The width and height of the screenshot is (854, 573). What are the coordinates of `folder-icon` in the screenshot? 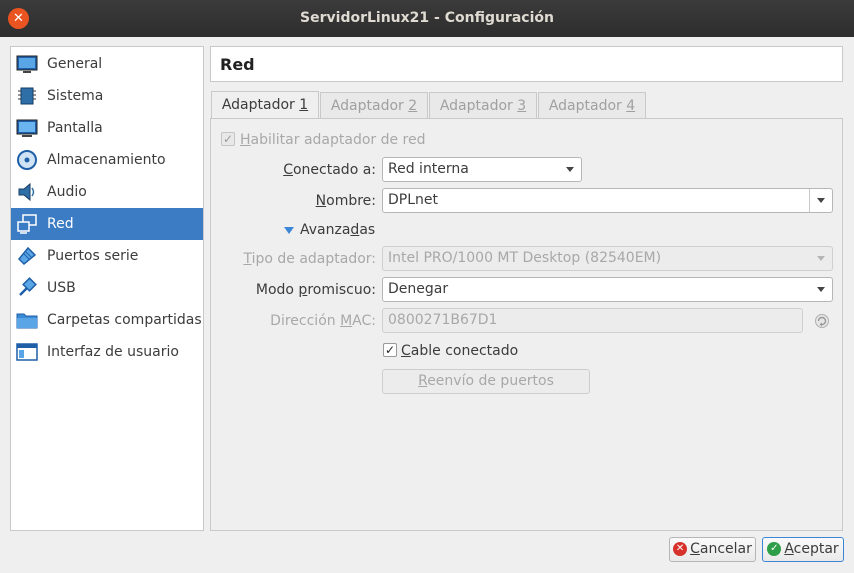 It's located at (27, 321).